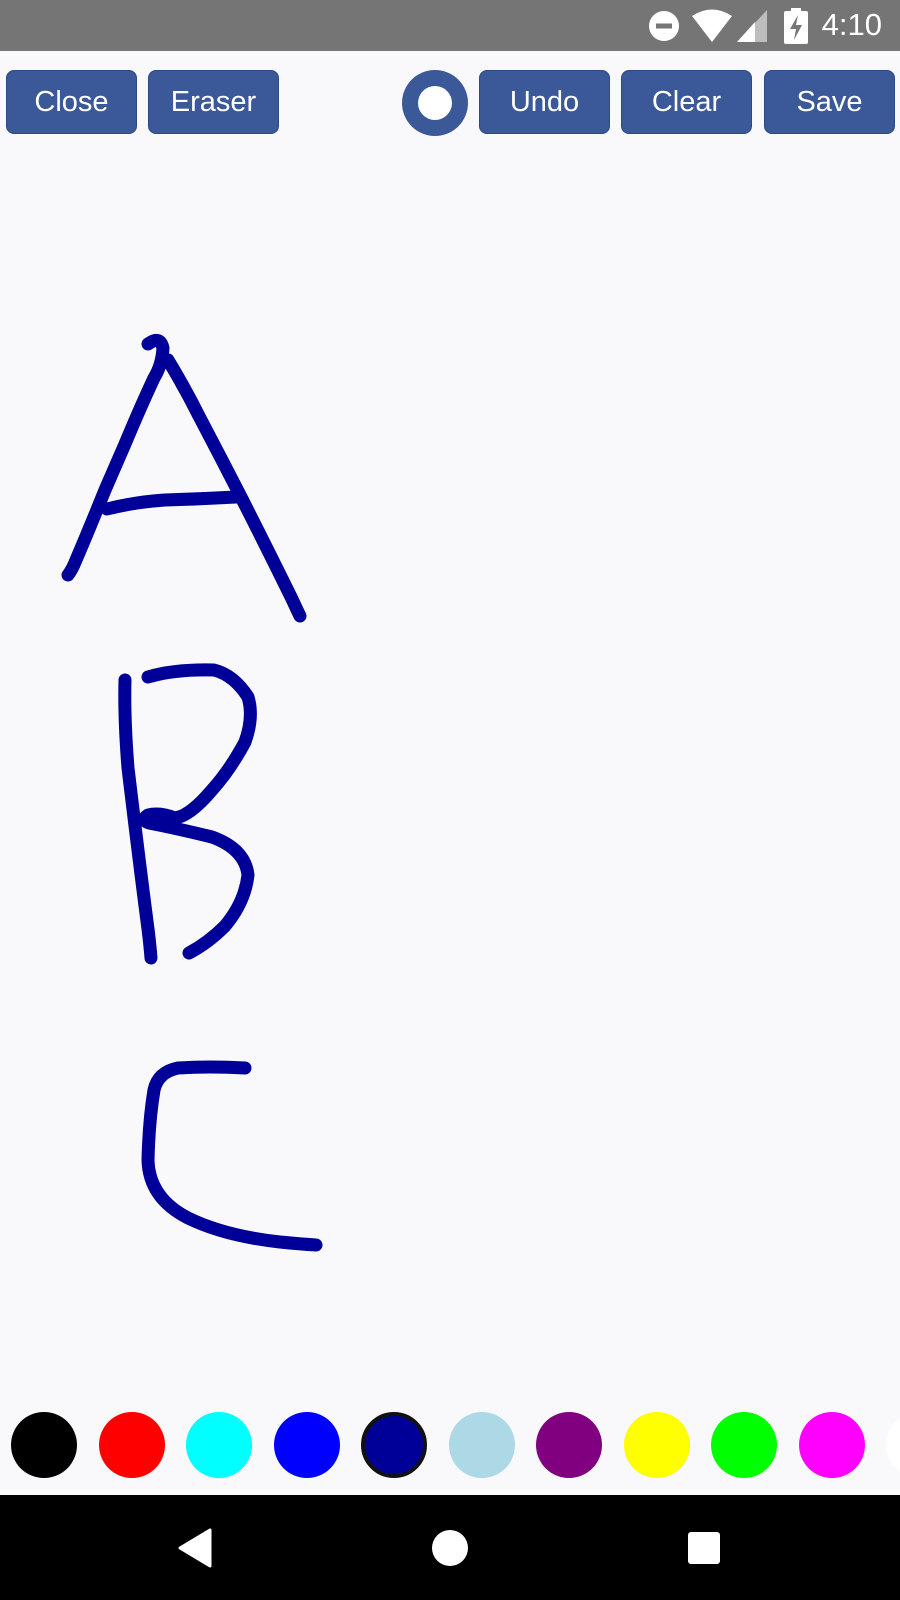 The height and width of the screenshot is (1600, 900). What do you see at coordinates (232, 1156) in the screenshot?
I see `stroke-c` at bounding box center [232, 1156].